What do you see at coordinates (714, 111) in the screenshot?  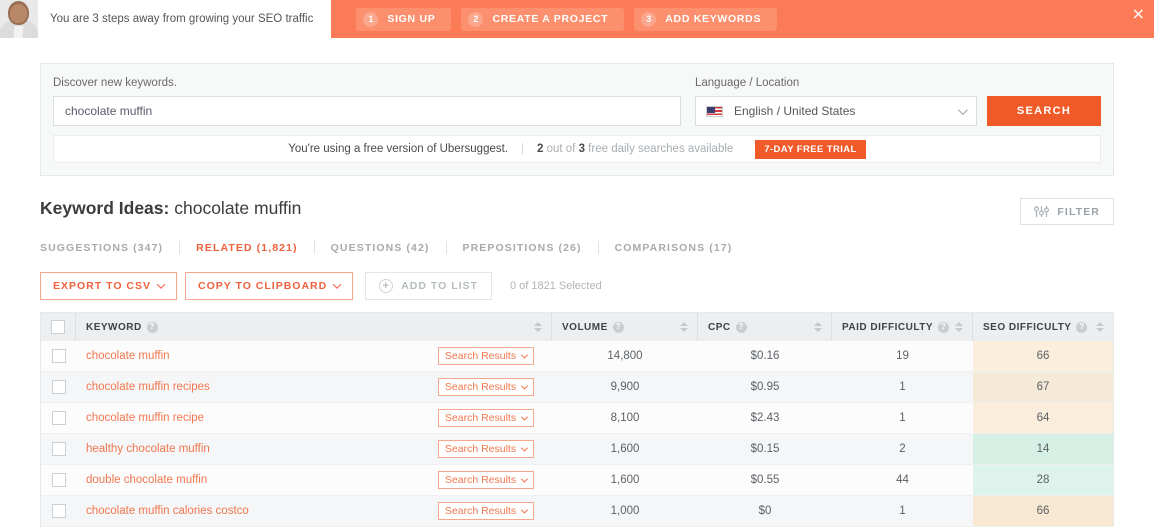 I see `us-flag-icon` at bounding box center [714, 111].